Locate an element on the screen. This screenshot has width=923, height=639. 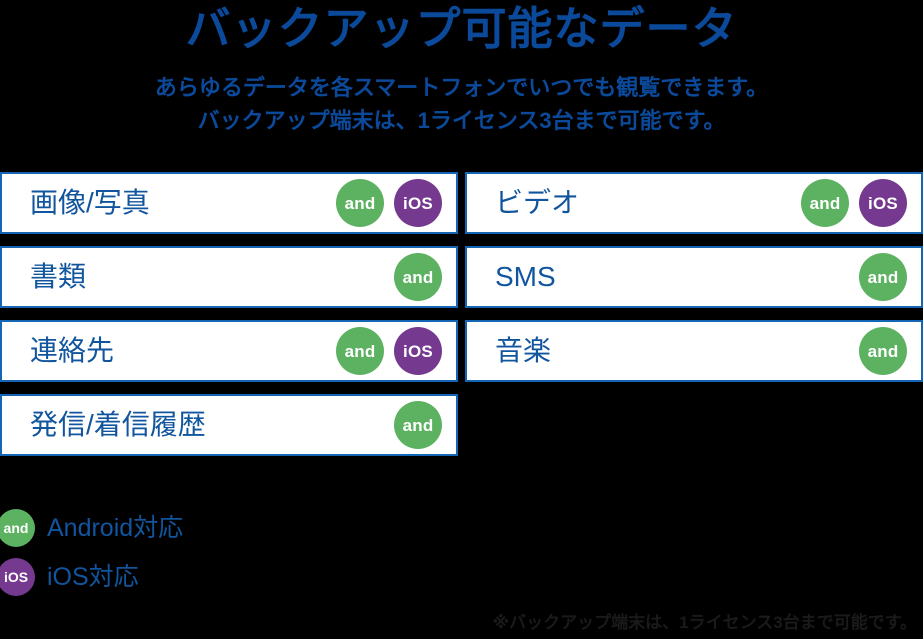
grid-row: 発信/着信履歴 and is located at coordinates (461, 425).